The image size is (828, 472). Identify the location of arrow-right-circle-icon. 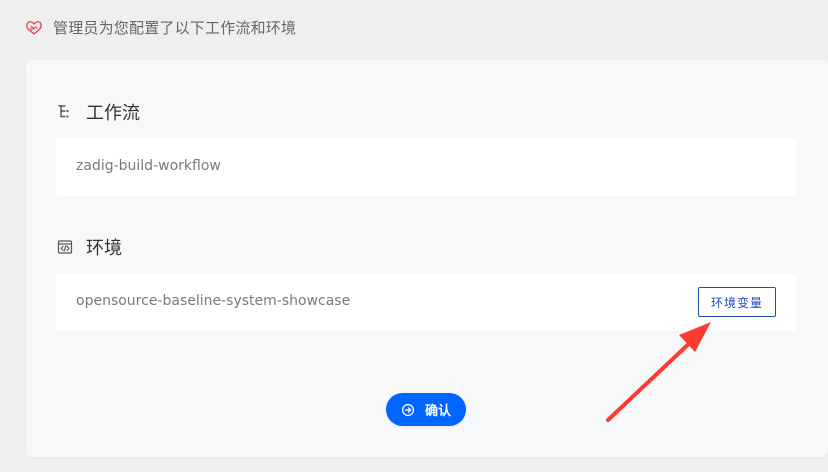
(408, 410).